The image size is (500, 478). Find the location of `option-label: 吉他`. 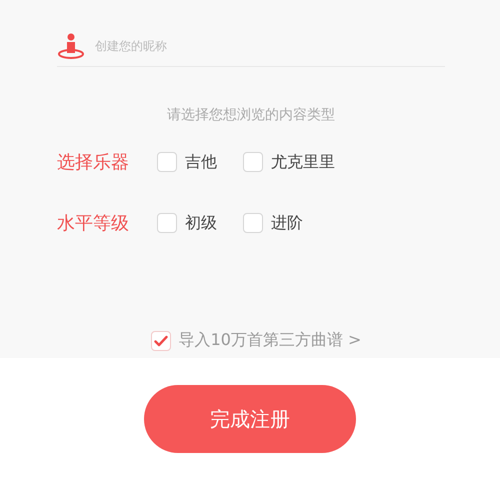

option-label: 吉他 is located at coordinates (201, 162).